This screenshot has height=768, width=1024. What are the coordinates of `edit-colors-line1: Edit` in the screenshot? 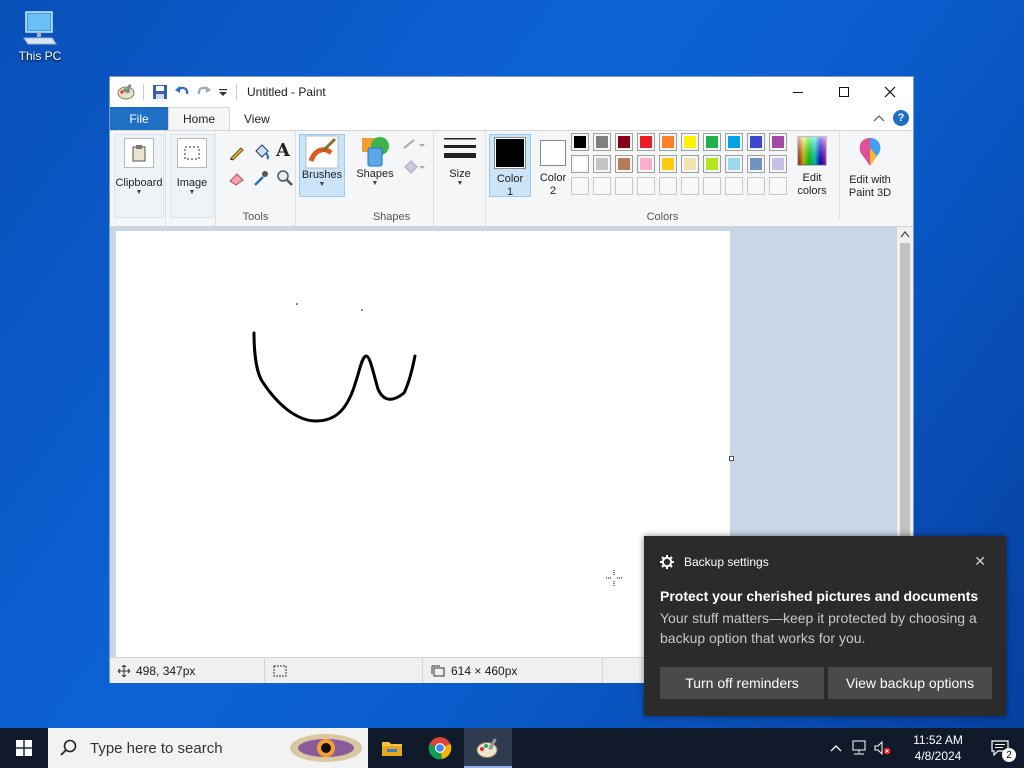 It's located at (812, 178).